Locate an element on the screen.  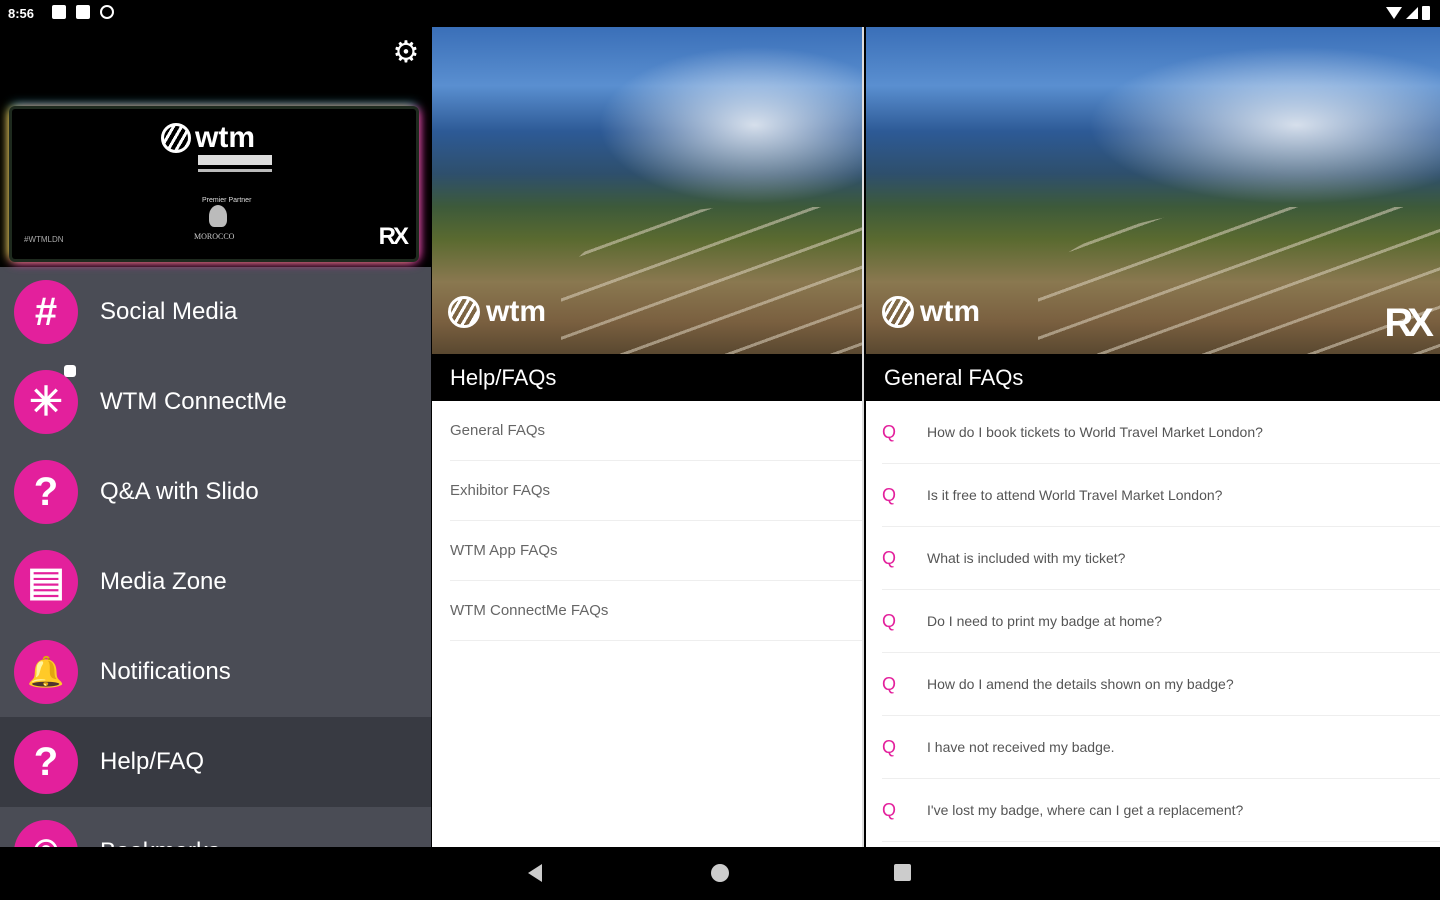
message-icon is located at coordinates (59, 12).